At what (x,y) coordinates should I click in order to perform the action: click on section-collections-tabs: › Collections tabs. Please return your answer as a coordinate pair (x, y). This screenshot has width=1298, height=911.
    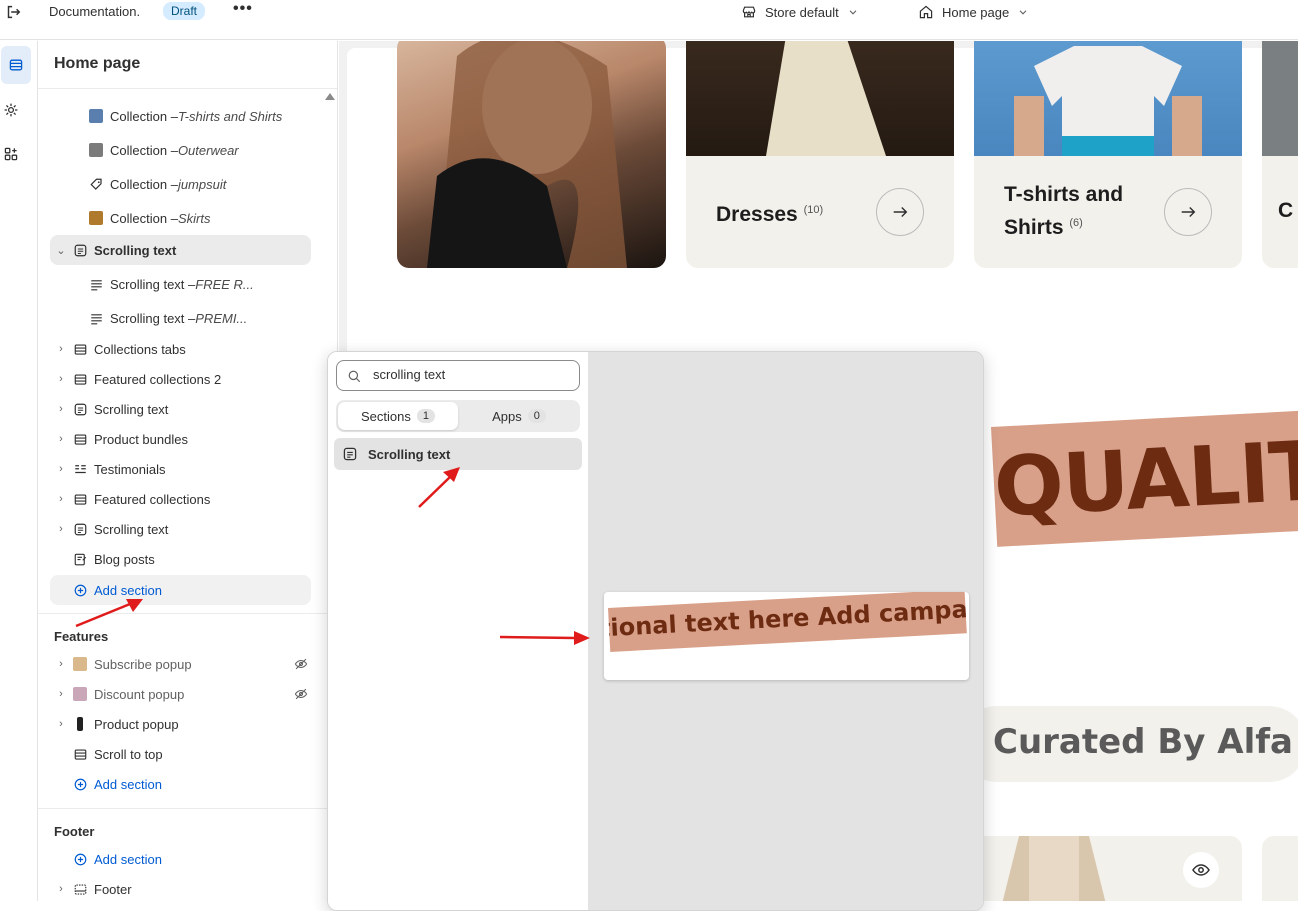
    Looking at the image, I should click on (120, 349).